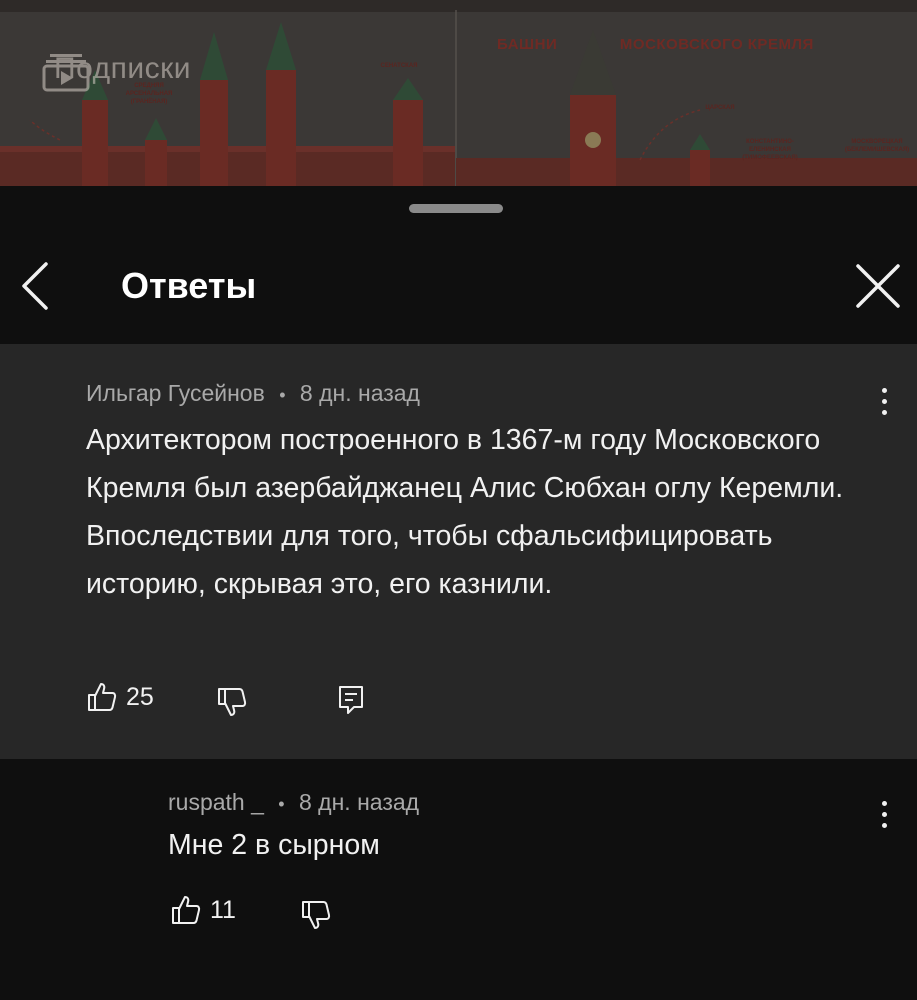 The width and height of the screenshot is (917, 1000). I want to click on tower-label-konstantin: КОНСТАНТИНО-ЕЛЕНИНСКАЯ (ТИМОФЕЕВСКАЯ), so click(770, 150).